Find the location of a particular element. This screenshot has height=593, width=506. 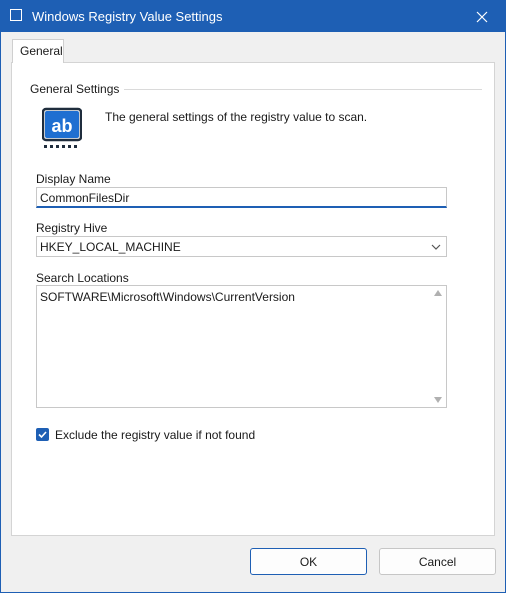

tab-general: General is located at coordinates (38, 51).